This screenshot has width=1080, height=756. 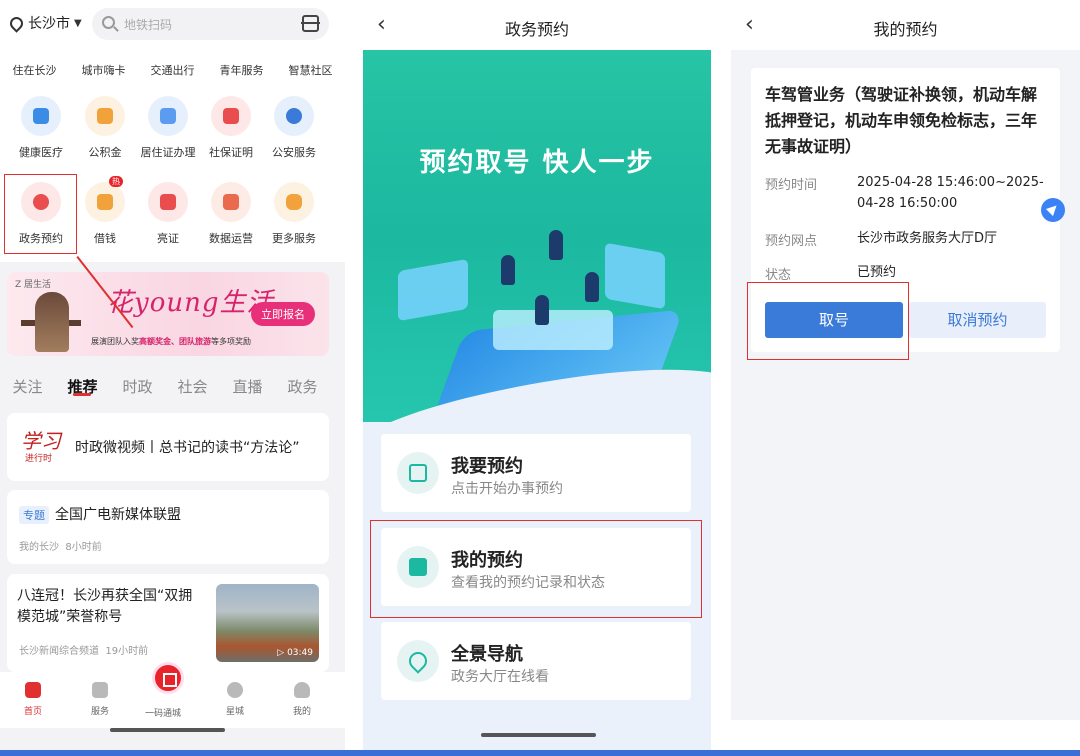 What do you see at coordinates (294, 152) in the screenshot?
I see `service-label: 公安服务` at bounding box center [294, 152].